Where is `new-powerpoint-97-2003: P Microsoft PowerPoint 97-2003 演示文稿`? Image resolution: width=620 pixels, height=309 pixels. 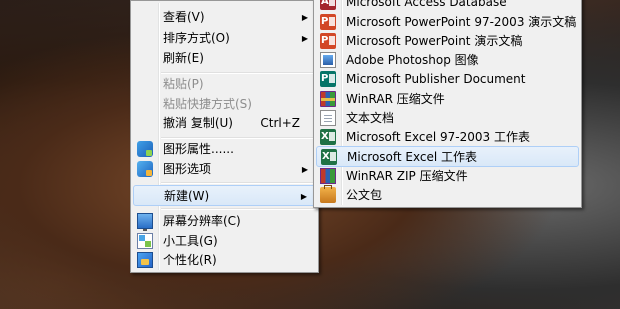
new-powerpoint-97-2003: P Microsoft PowerPoint 97-2003 演示文稿 is located at coordinates (447, 22).